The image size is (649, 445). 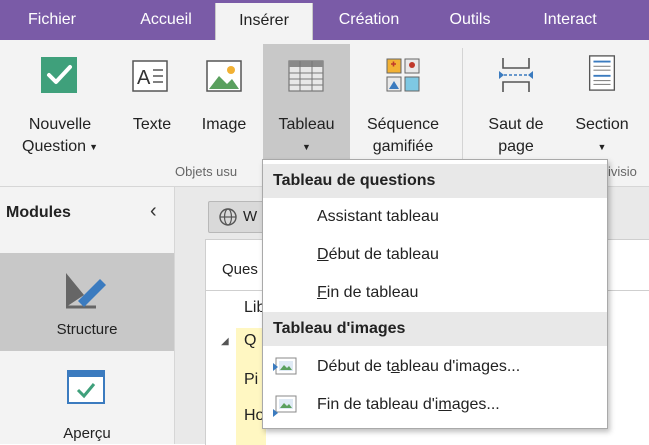 I want to click on page-break-button: Saut de page, so click(x=516, y=107).